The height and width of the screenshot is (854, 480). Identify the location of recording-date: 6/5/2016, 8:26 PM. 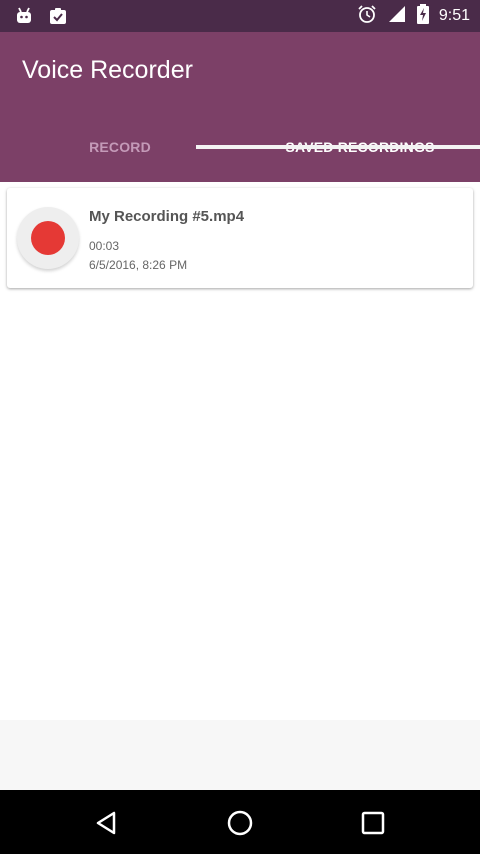
(138, 265).